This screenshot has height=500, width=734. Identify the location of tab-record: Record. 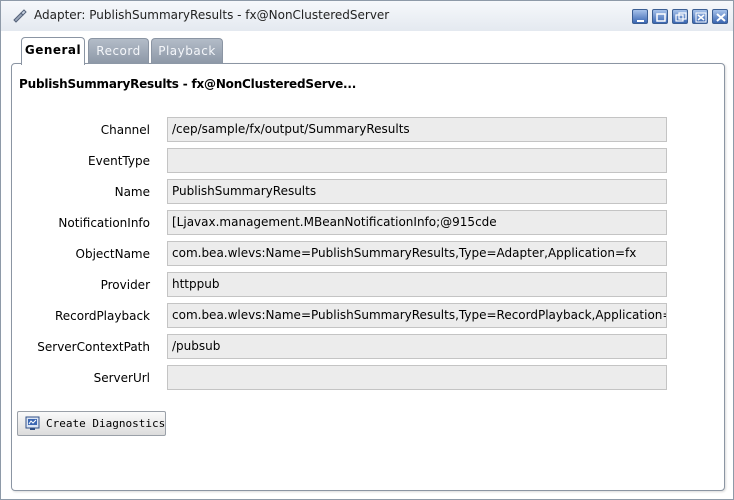
(118, 51).